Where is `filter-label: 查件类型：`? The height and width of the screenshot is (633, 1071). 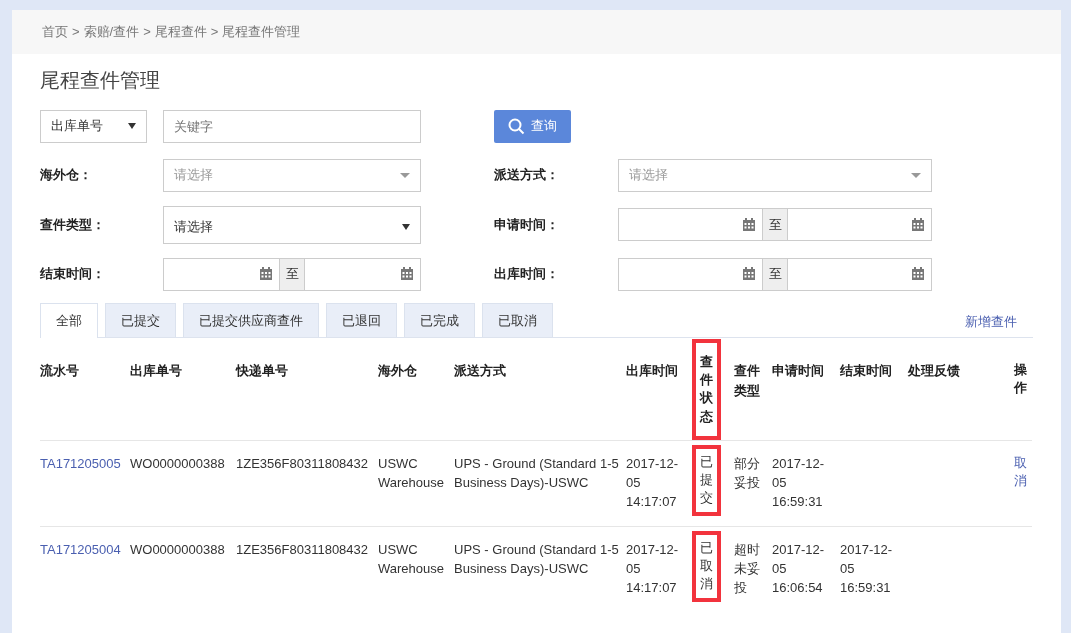 filter-label: 查件类型： is located at coordinates (73, 224).